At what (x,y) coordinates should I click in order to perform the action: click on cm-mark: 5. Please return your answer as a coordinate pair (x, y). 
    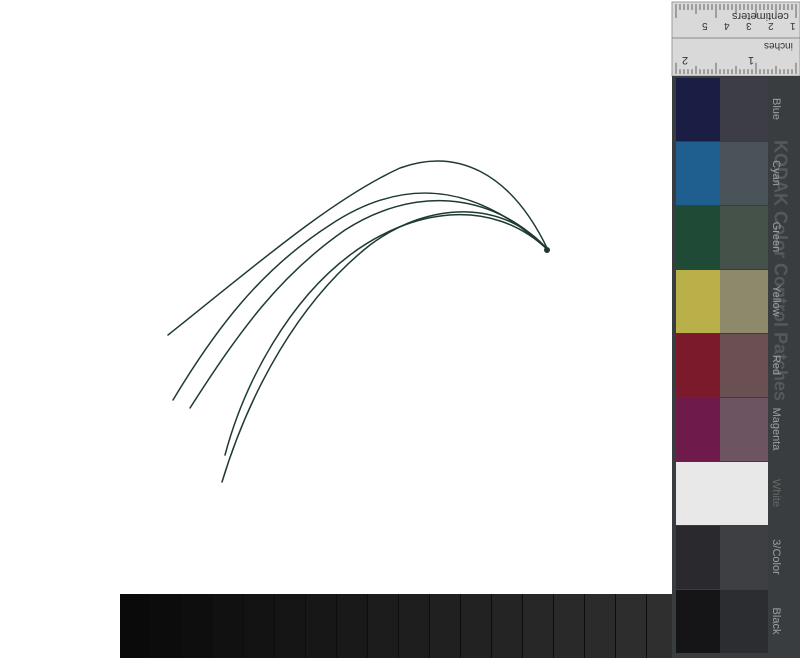
    Looking at the image, I should click on (705, 25).